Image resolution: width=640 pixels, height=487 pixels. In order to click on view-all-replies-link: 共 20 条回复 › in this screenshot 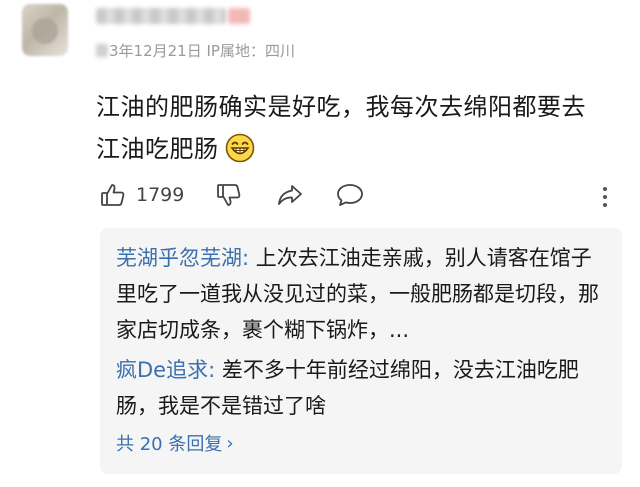, I will do `click(175, 443)`.